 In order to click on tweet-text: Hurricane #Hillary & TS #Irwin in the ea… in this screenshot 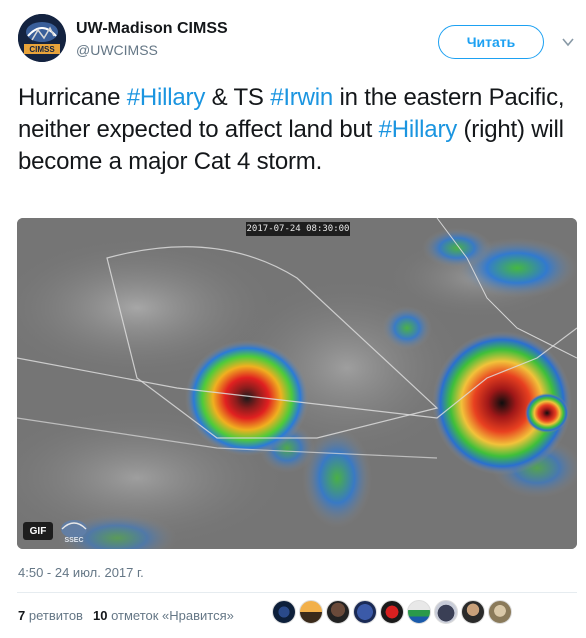, I will do `click(295, 130)`.